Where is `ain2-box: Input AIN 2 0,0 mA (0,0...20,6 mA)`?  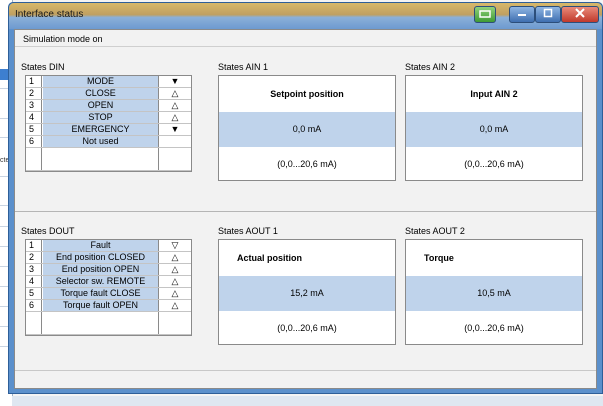
ain2-box: Input AIN 2 0,0 mA (0,0...20,6 mA) is located at coordinates (494, 128).